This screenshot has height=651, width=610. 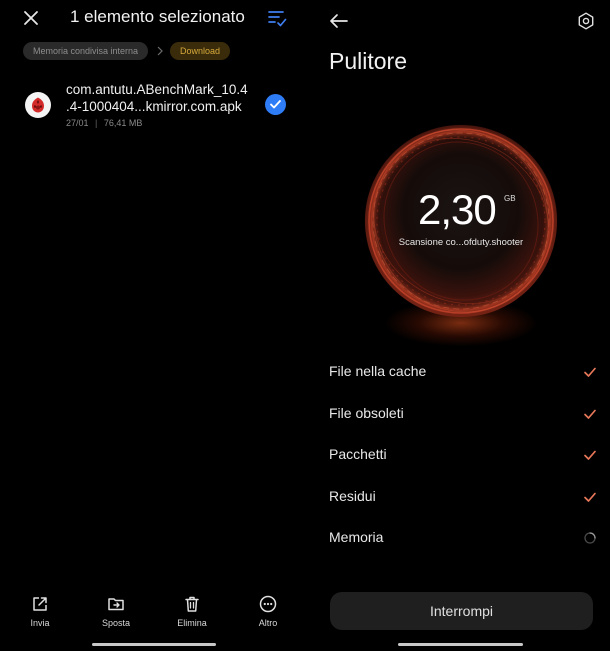 I want to click on share-label: Invia, so click(x=40, y=623).